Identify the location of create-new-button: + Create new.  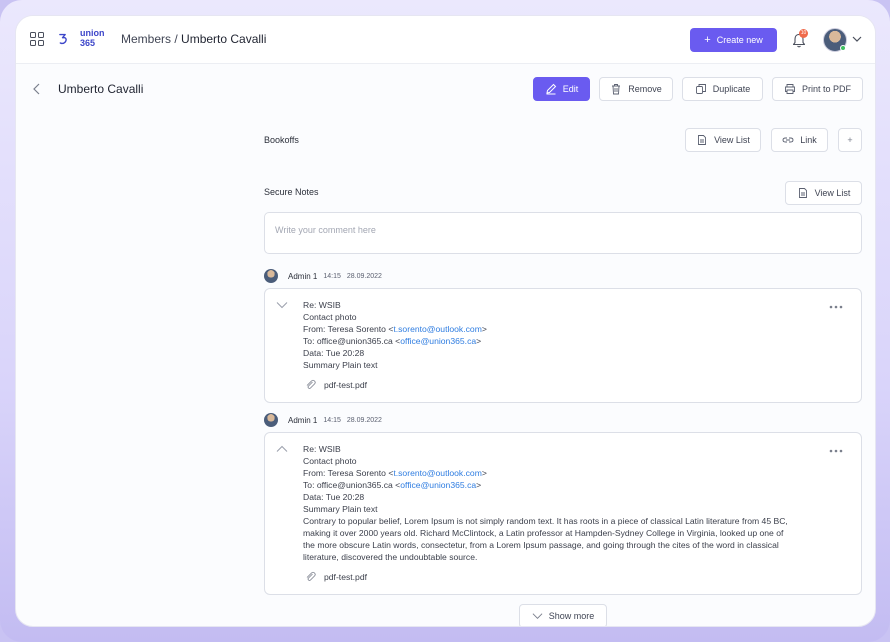
(733, 40).